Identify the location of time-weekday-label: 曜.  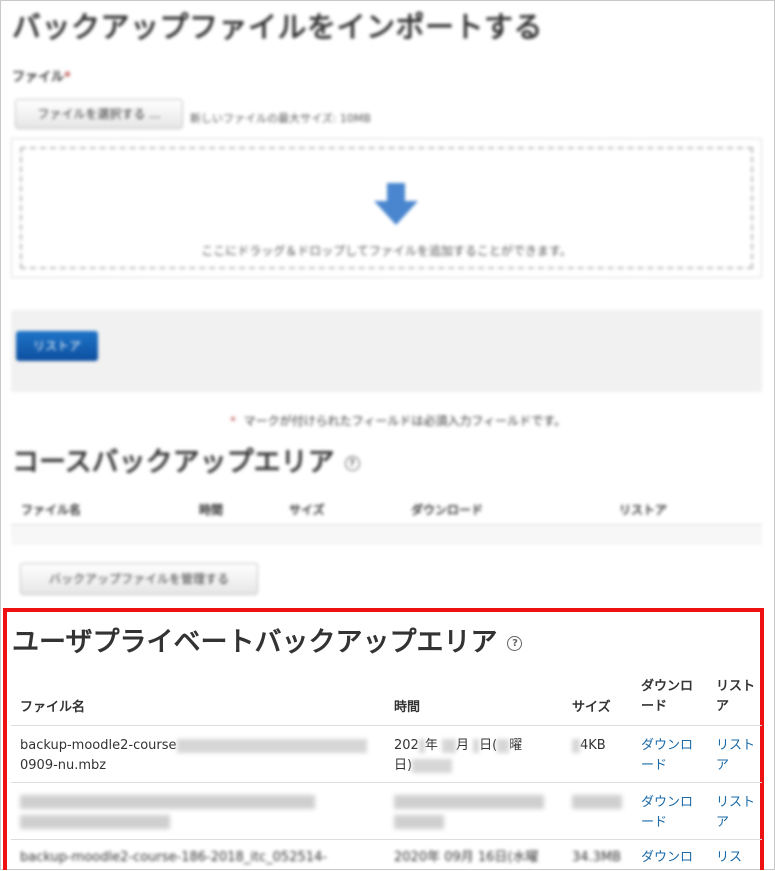
(516, 745).